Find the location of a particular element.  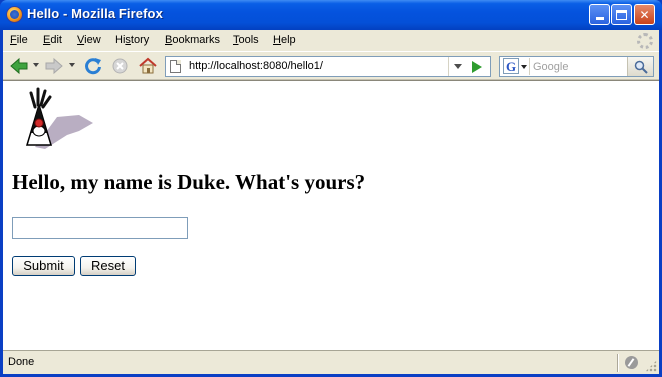

reset-button: Reset is located at coordinates (108, 266).